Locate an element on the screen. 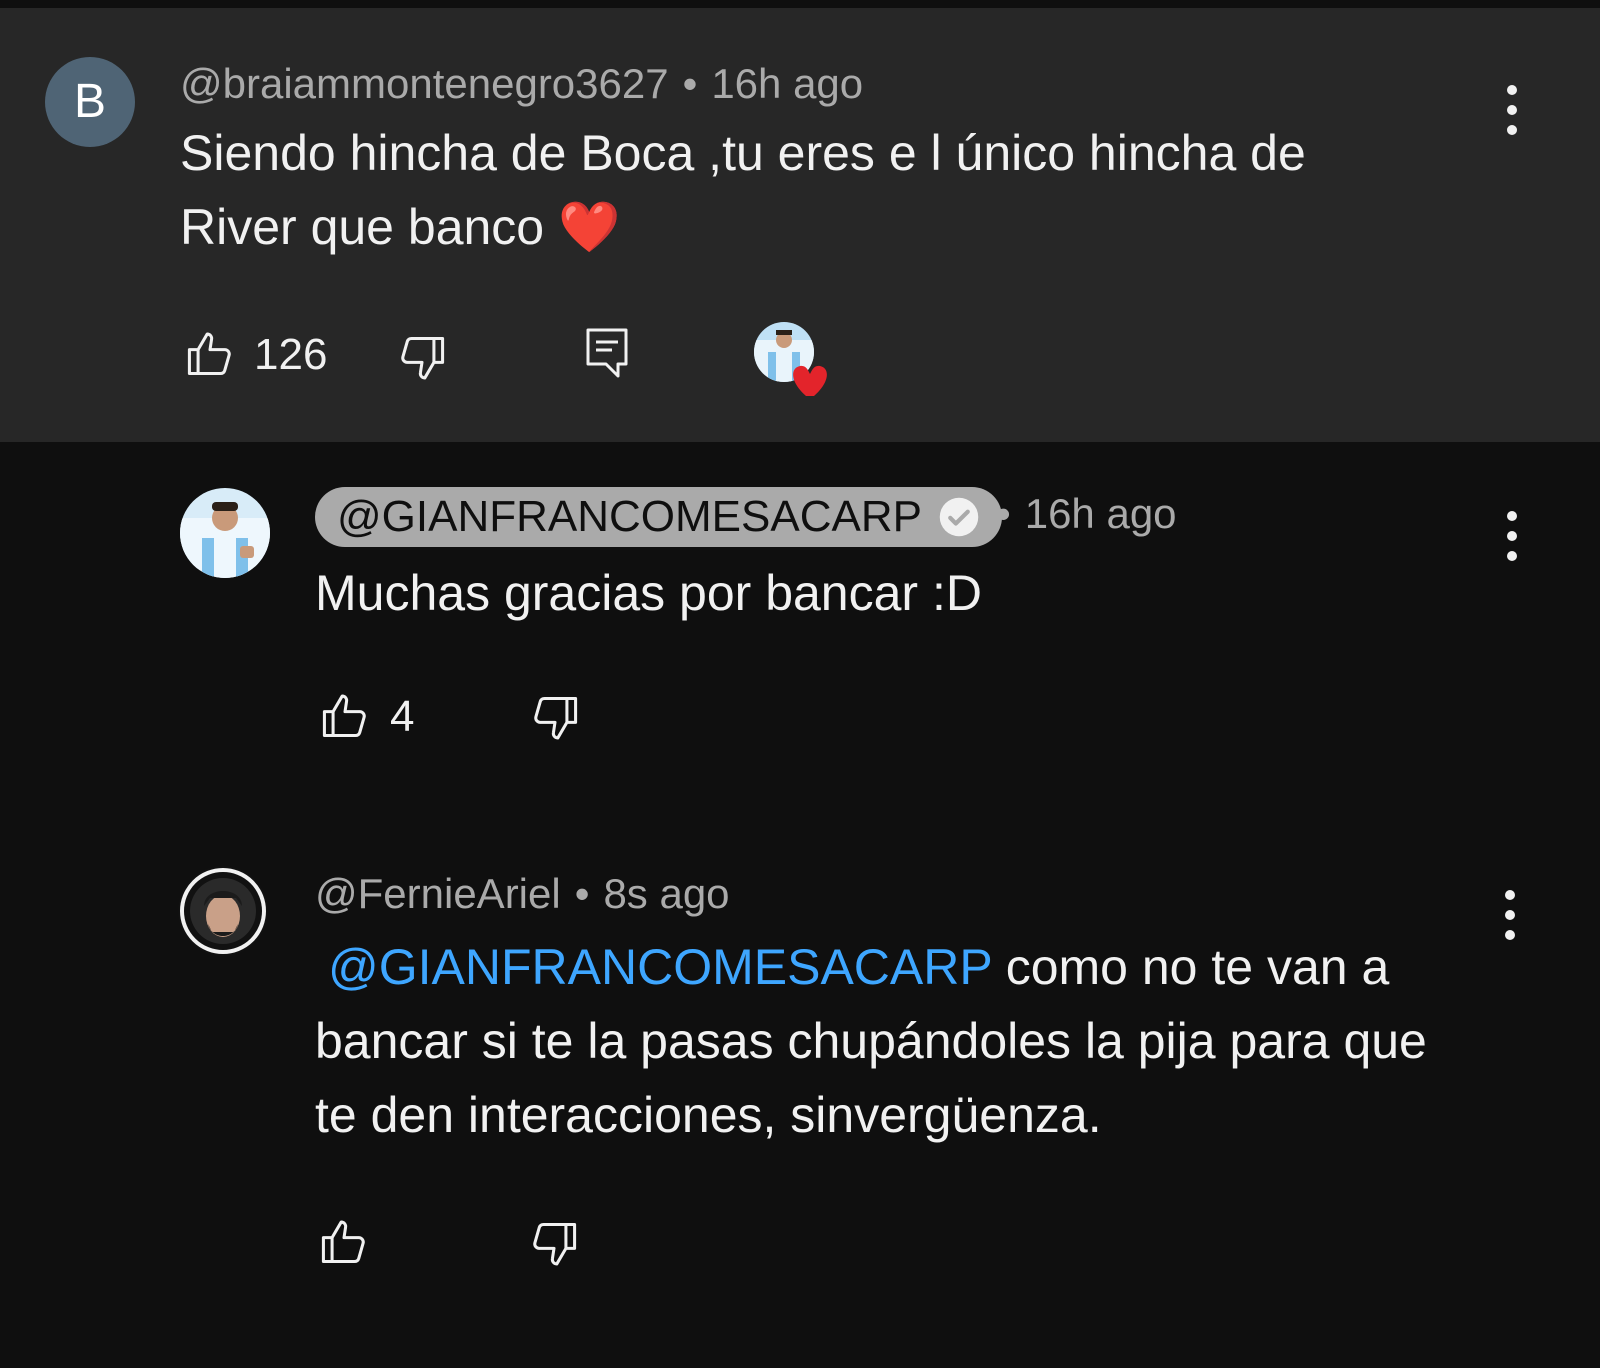  creator-name-badge: @GIANFRANCOMESACARP is located at coordinates (658, 517).